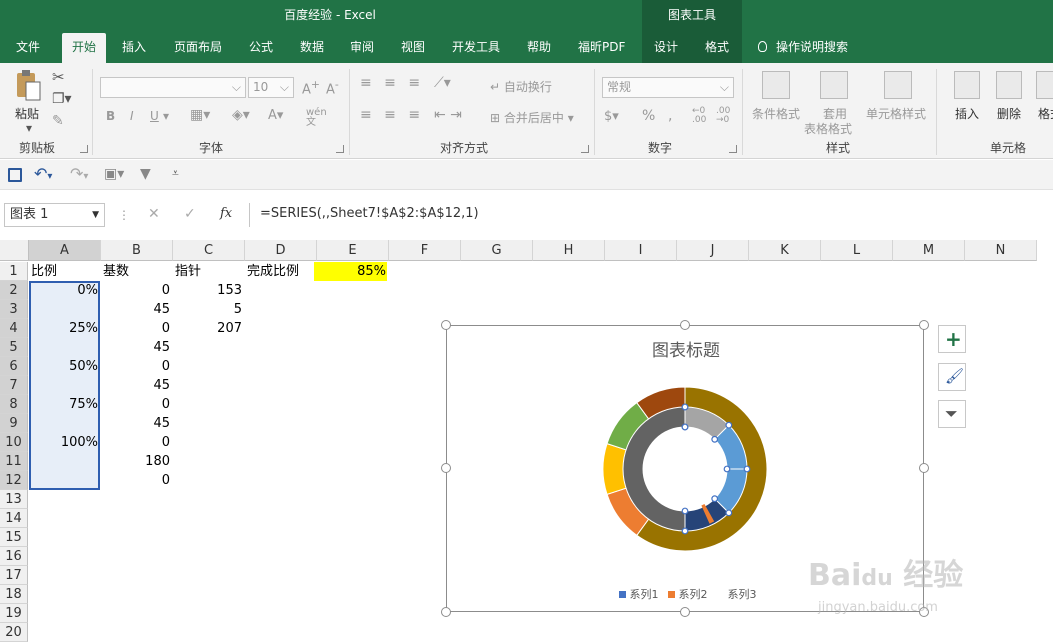 This screenshot has width=1053, height=642. What do you see at coordinates (442, 83) in the screenshot?
I see `orientation-icon: ⟋▾` at bounding box center [442, 83].